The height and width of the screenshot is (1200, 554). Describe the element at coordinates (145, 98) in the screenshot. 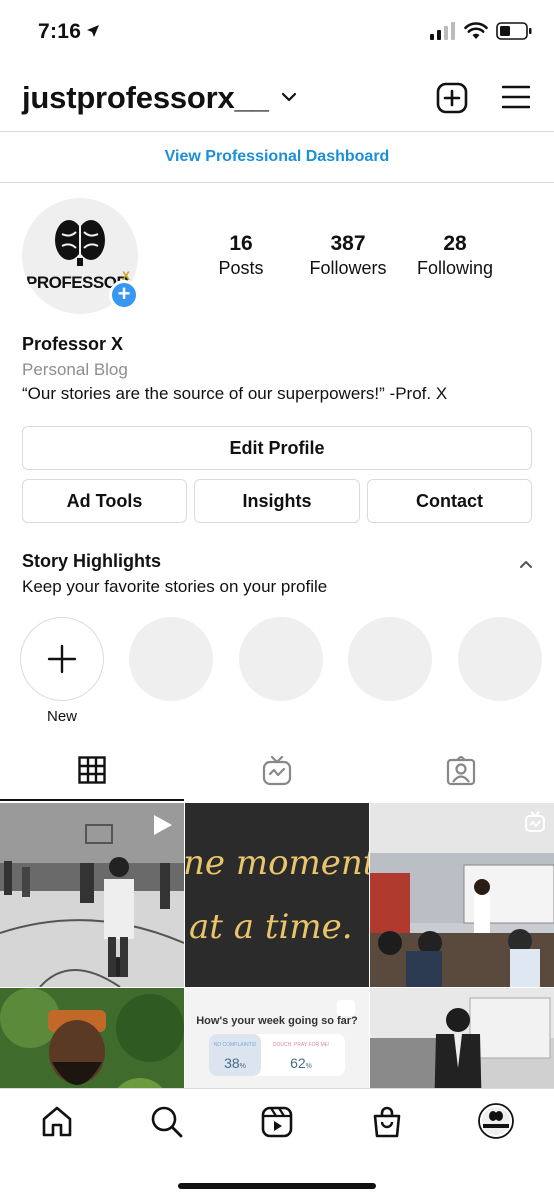

I see `username-title: justprofessorx__` at that location.